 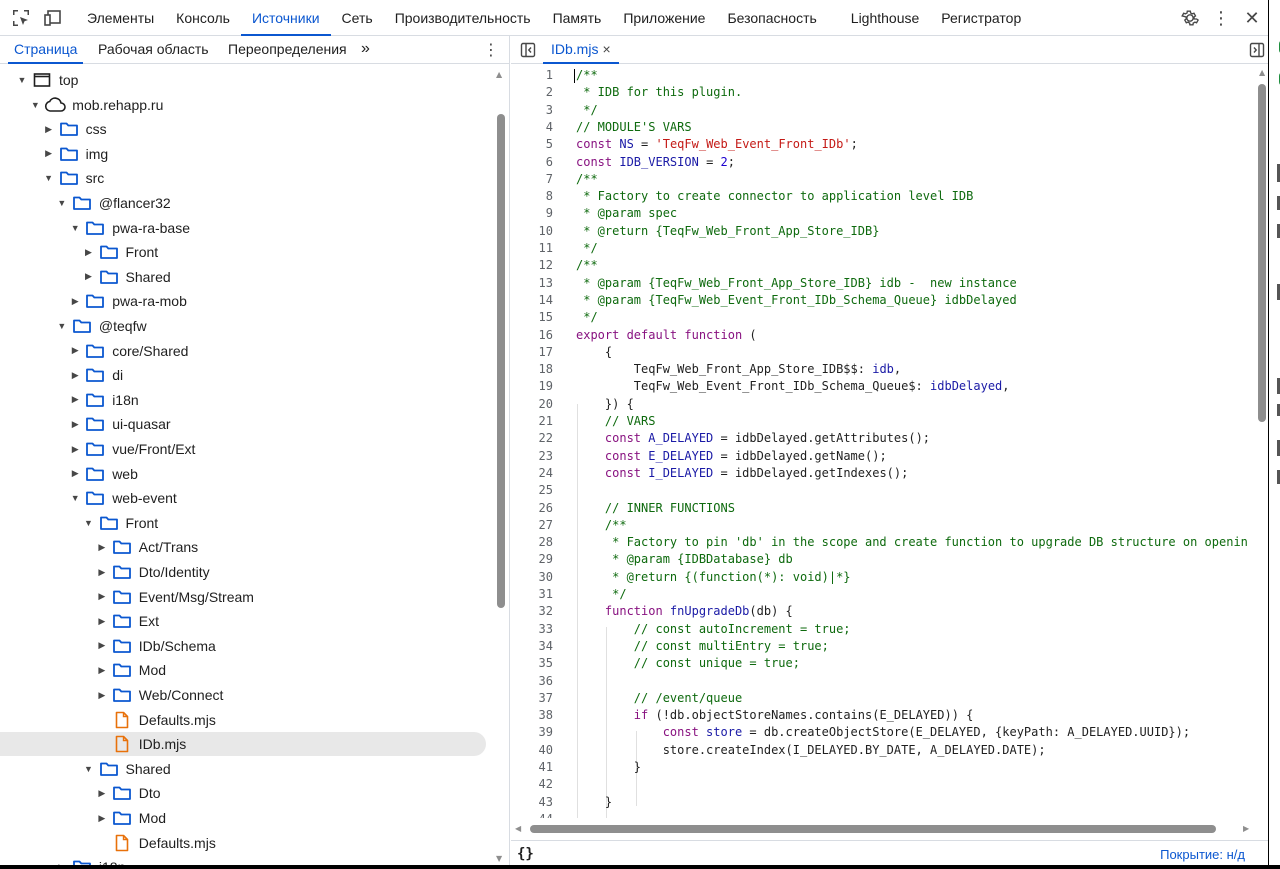 I want to click on toggle-debugger-icon, so click(x=1257, y=50).